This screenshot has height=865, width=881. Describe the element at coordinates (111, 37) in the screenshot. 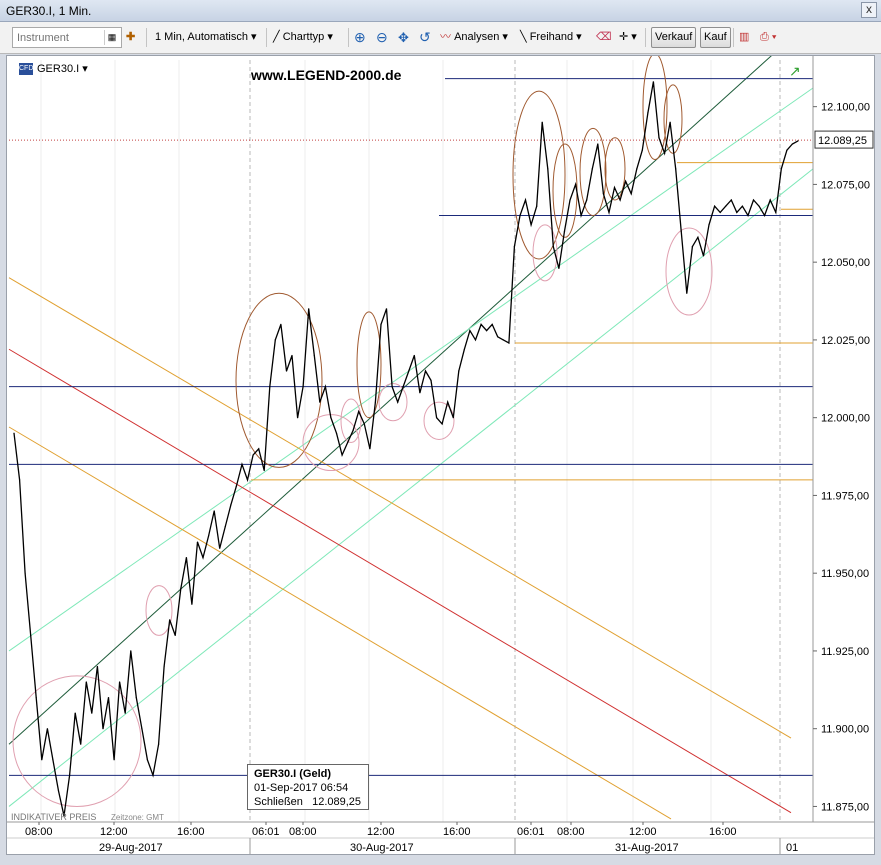

I see `instrument-picker-icon: ▦` at that location.